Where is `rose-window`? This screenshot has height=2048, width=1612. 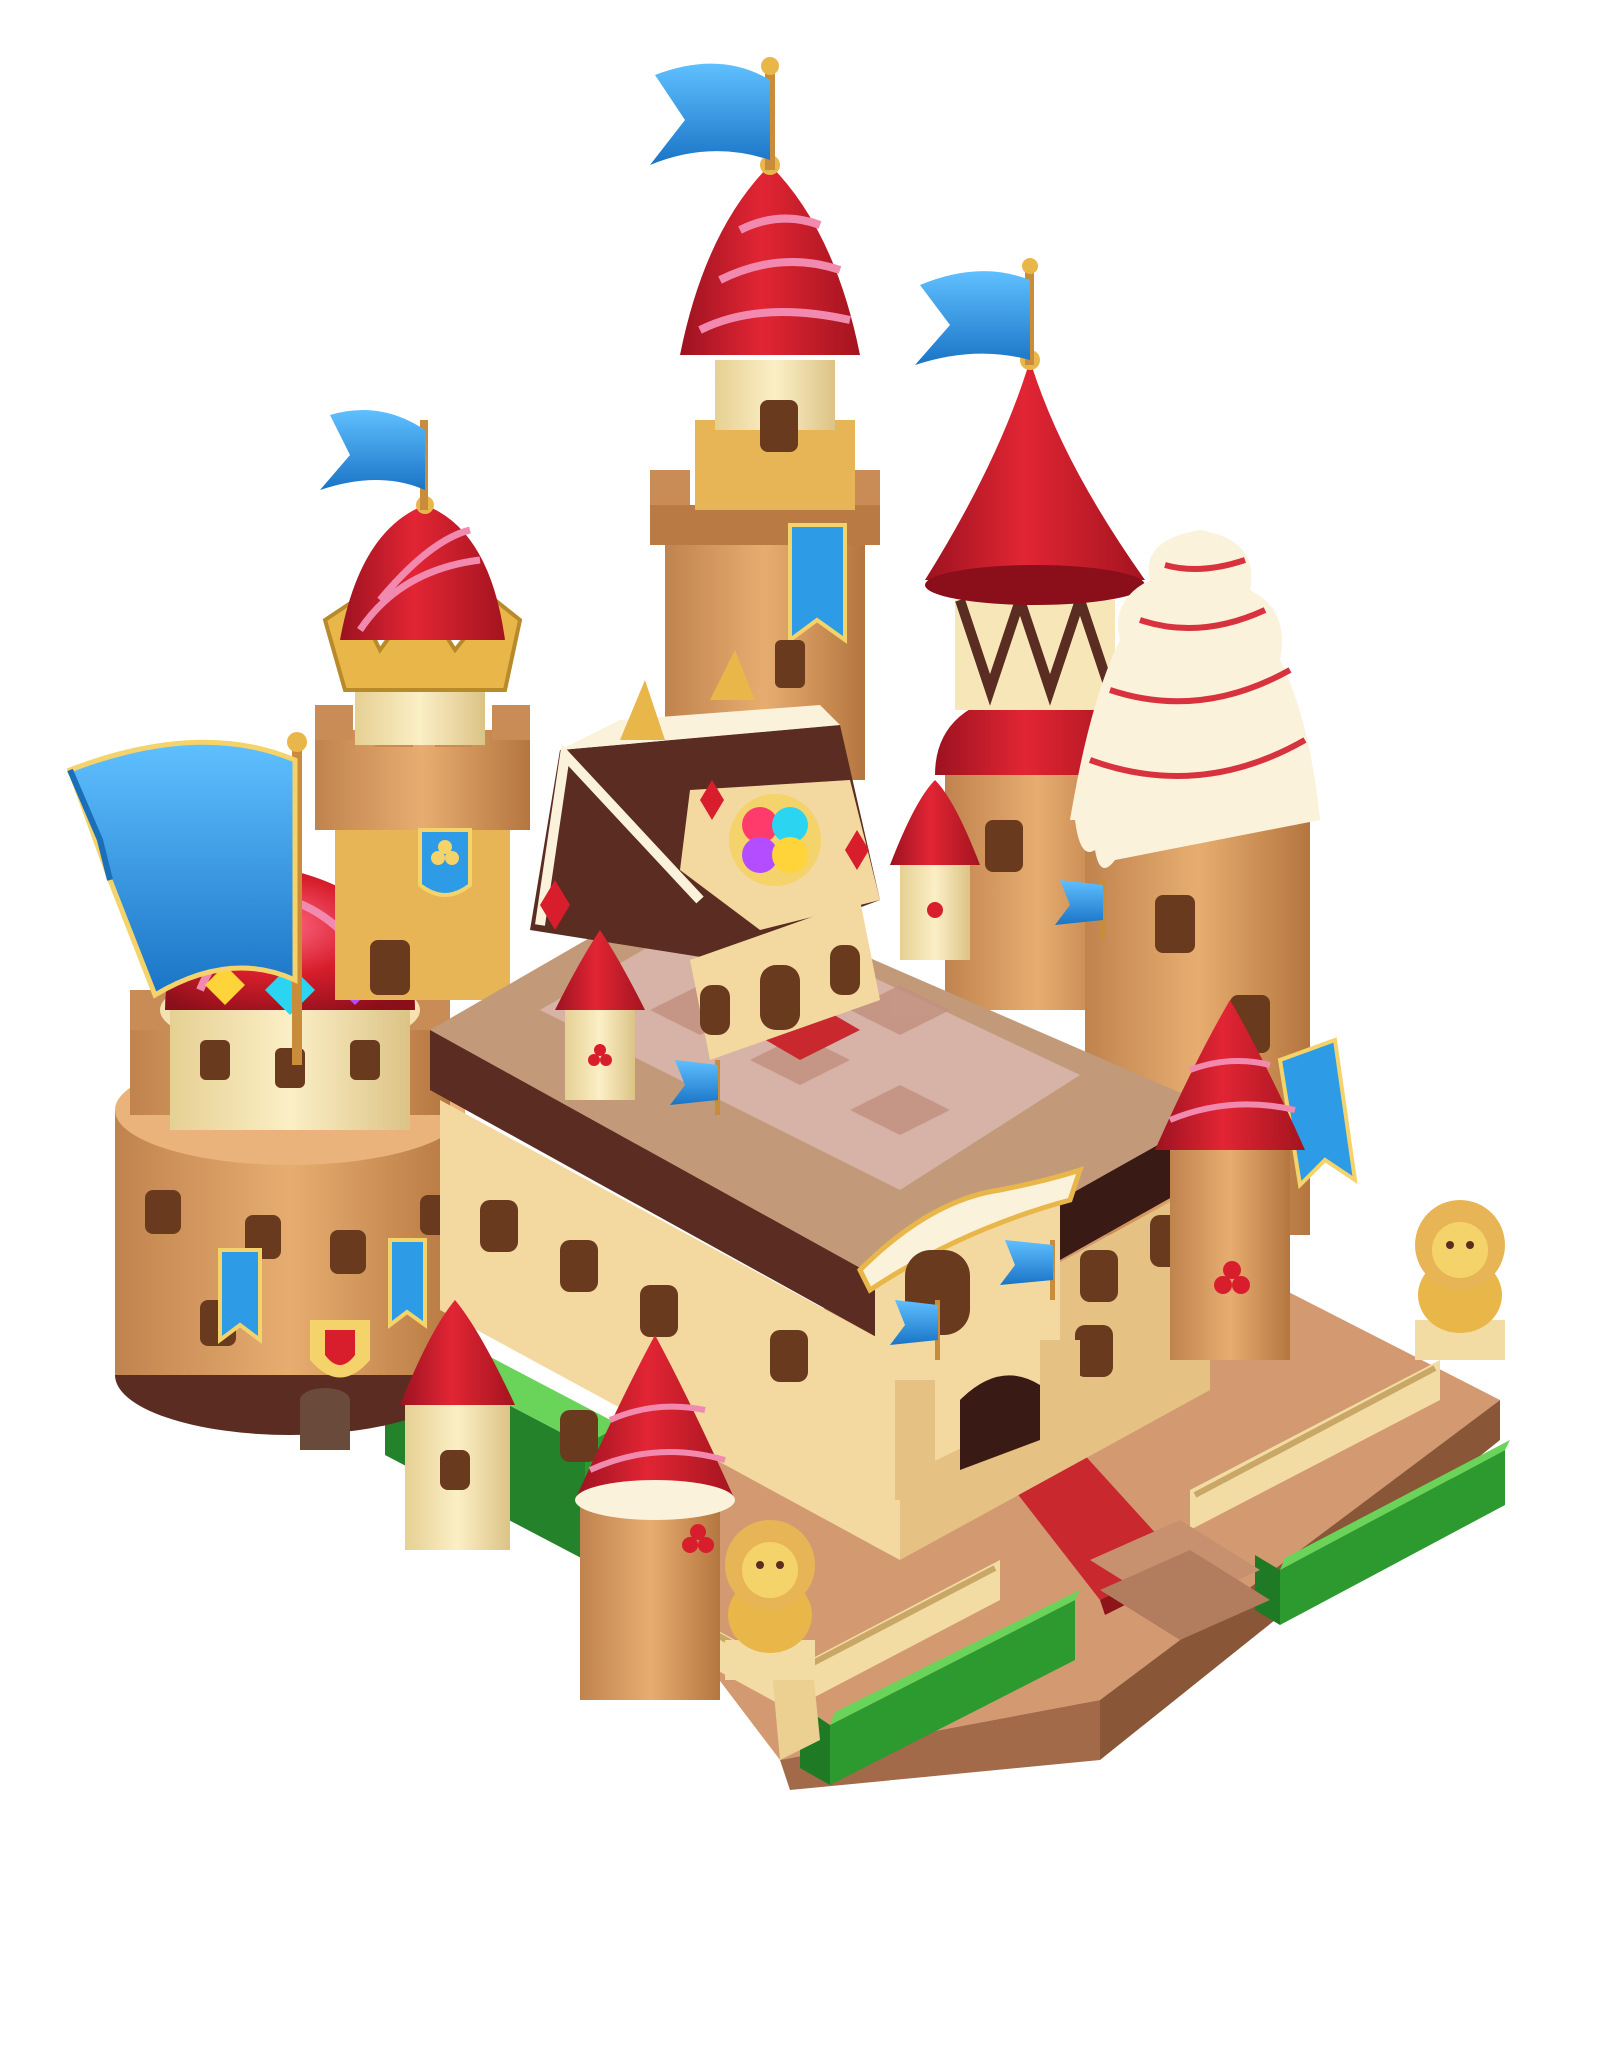
rose-window is located at coordinates (775, 840).